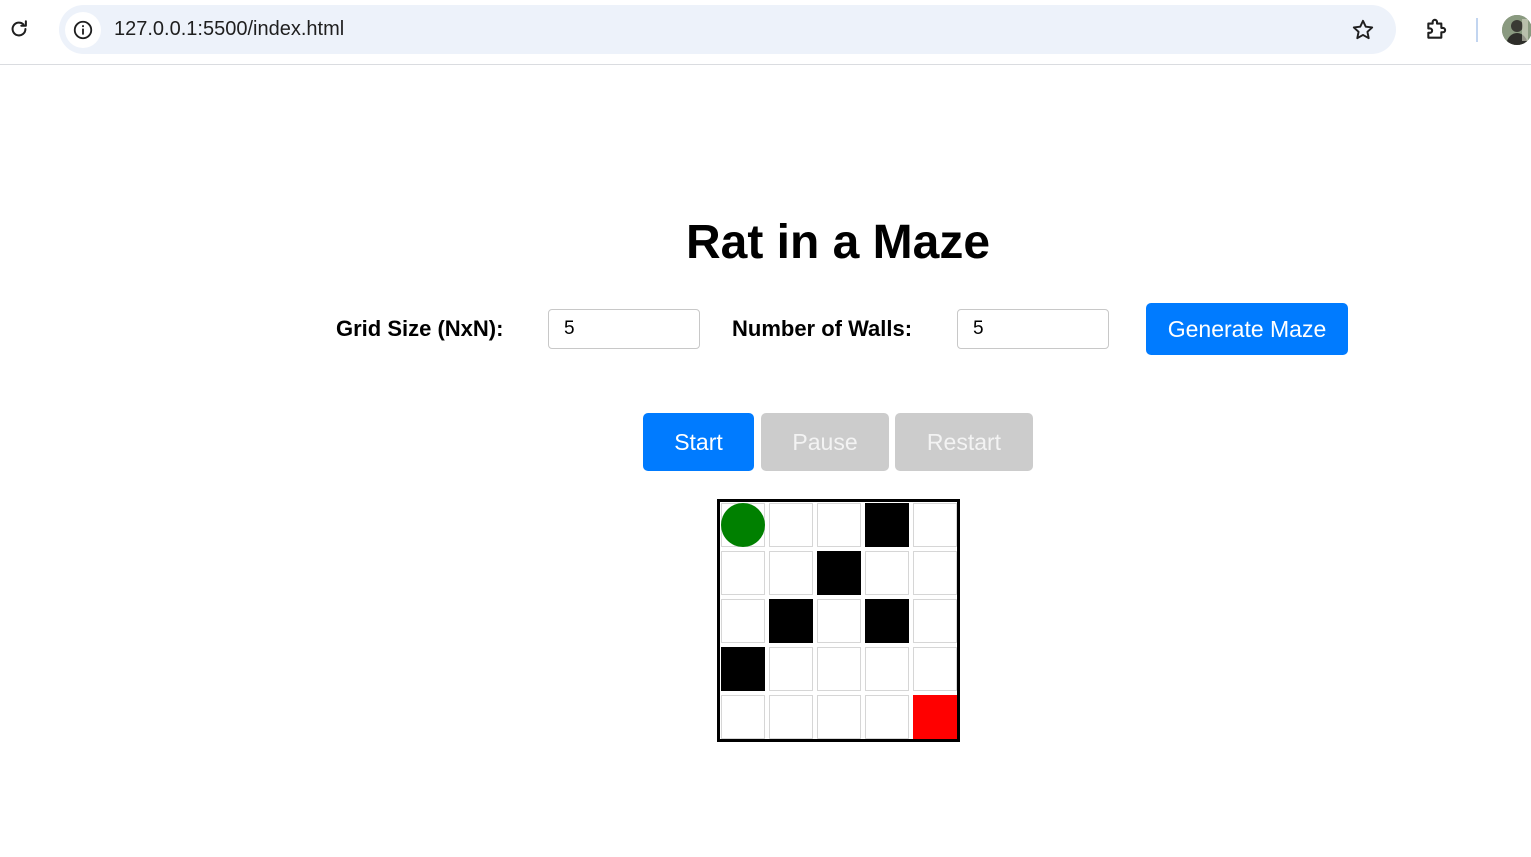  I want to click on generate-maze-button: Generate Maze, so click(1247, 329).